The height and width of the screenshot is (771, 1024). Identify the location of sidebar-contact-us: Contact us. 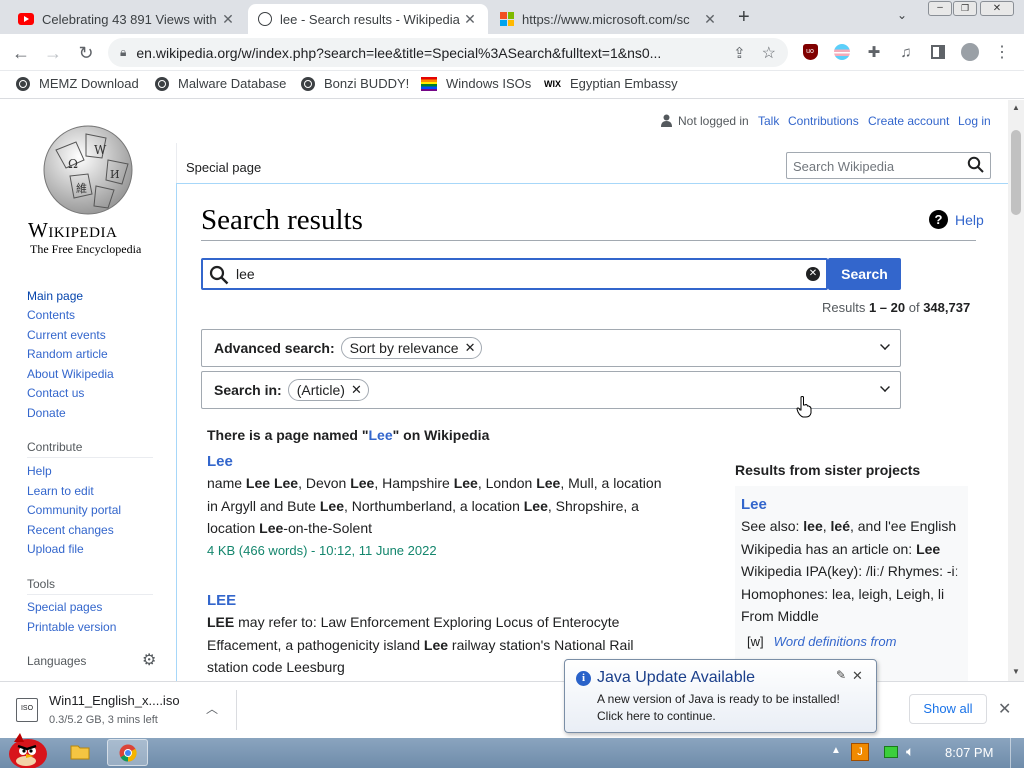
(55, 393).